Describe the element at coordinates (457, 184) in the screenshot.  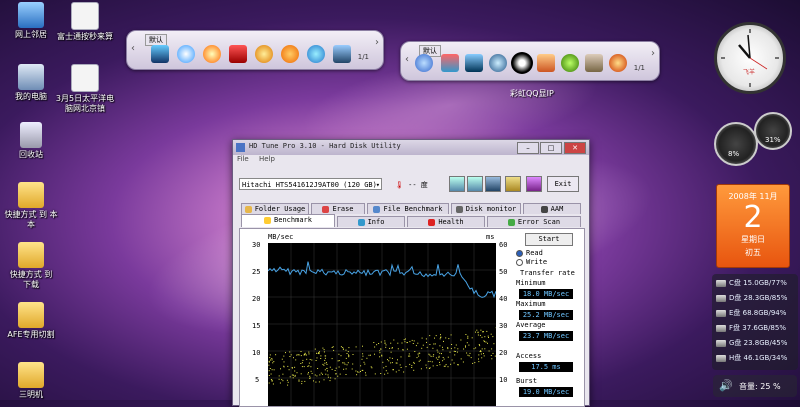
I see `copy-text-button` at that location.